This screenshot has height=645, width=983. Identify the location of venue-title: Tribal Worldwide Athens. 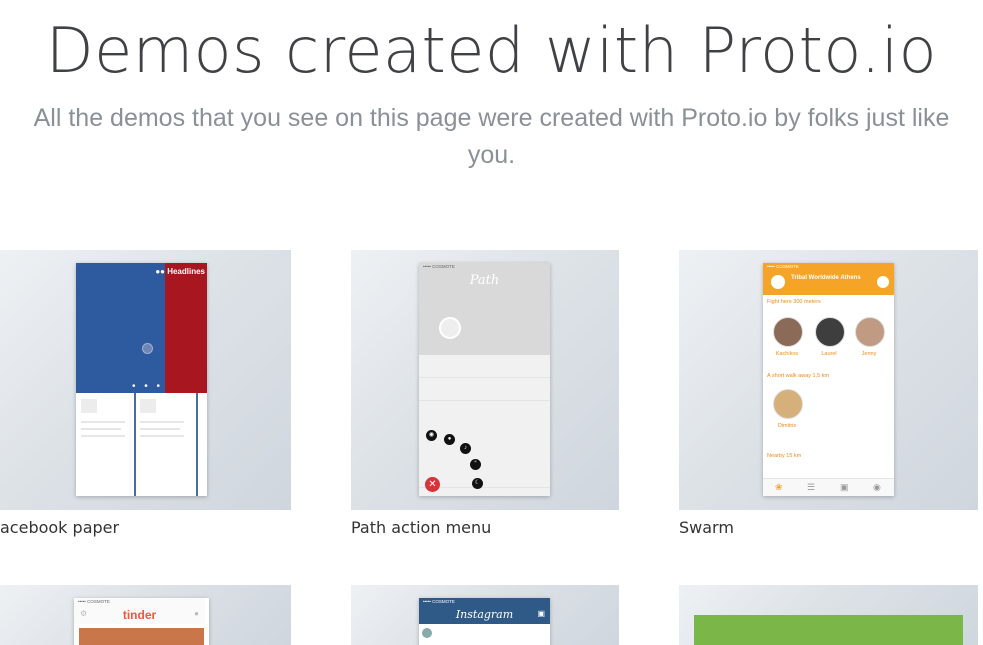
(826, 278).